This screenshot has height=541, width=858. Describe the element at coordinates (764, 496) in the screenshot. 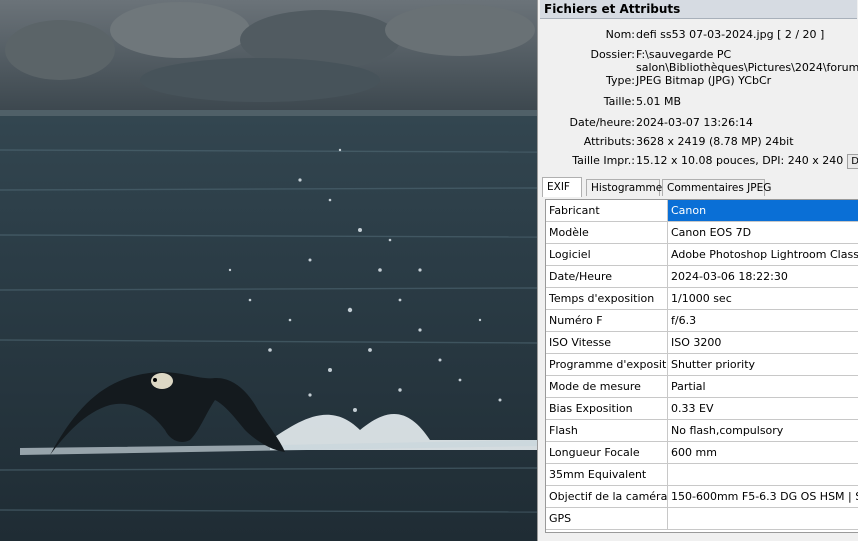

I see `exif-value: 150-600mm F5-6.3 DG OS HSM | Spor` at that location.